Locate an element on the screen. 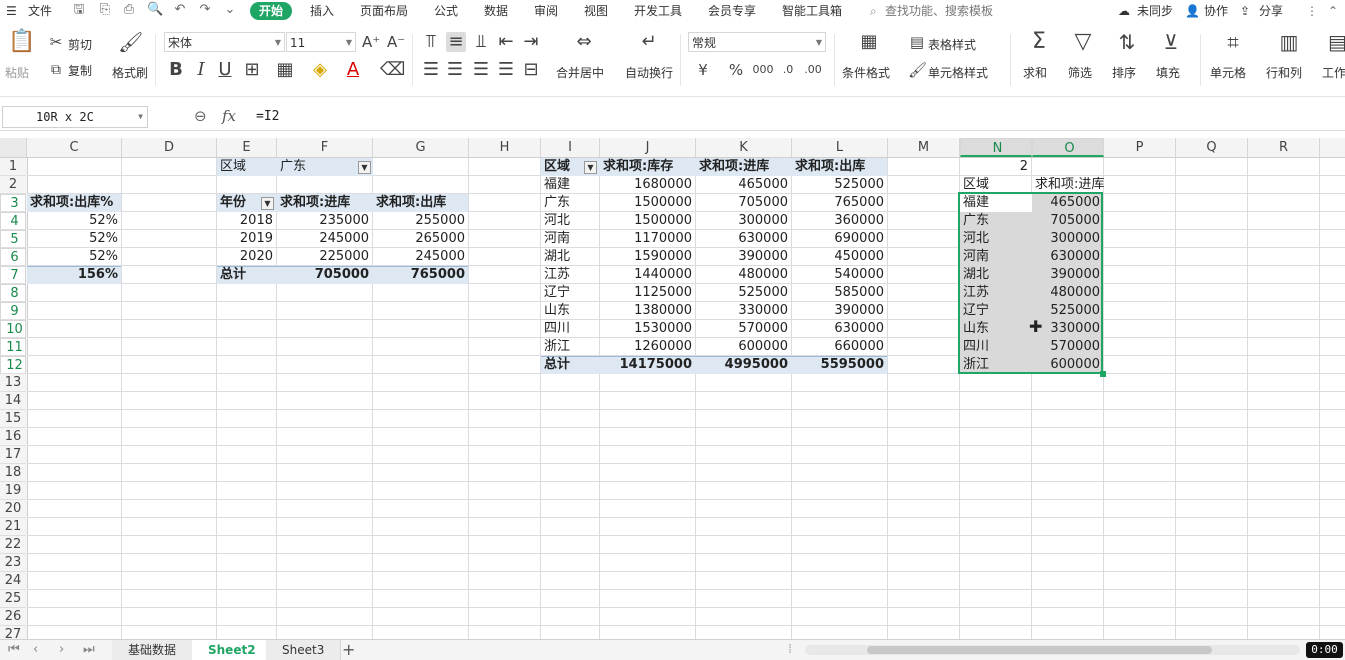 The height and width of the screenshot is (660, 1345). format-painter-icon: 🖌 is located at coordinates (130, 42).